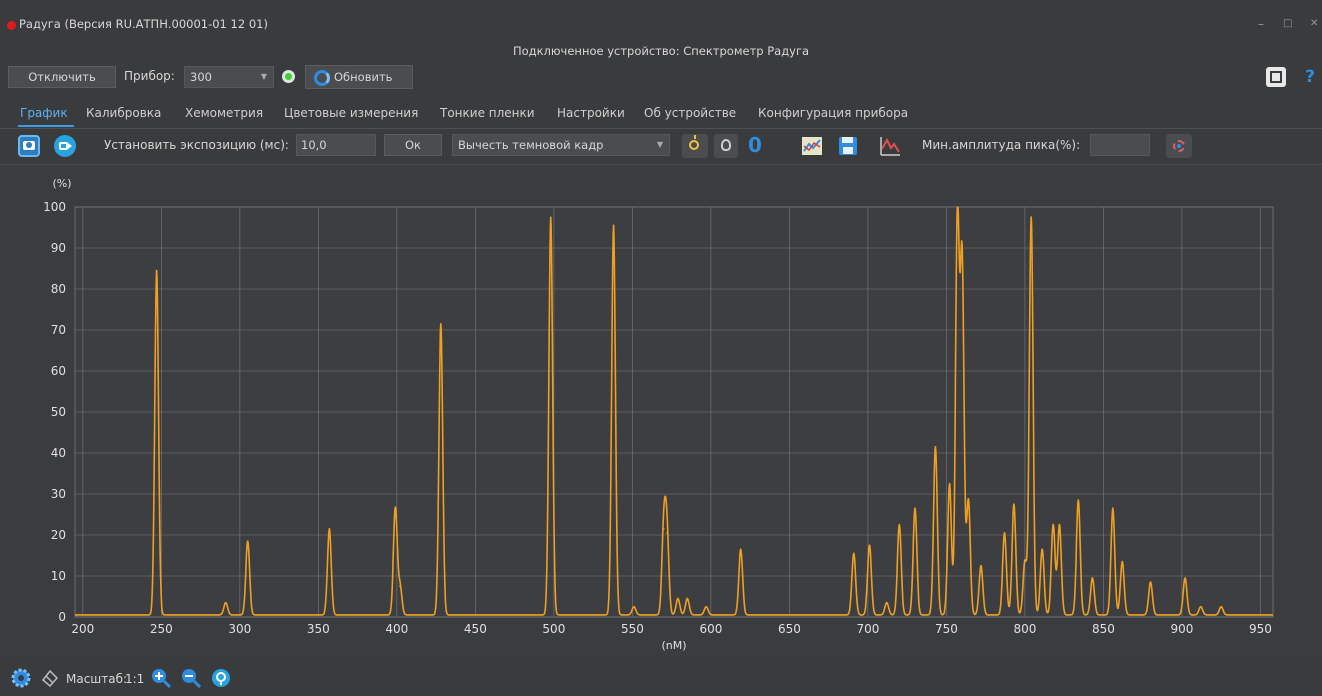 The height and width of the screenshot is (696, 1322). Describe the element at coordinates (58, 412) in the screenshot. I see `y-tick-label: 50` at that location.